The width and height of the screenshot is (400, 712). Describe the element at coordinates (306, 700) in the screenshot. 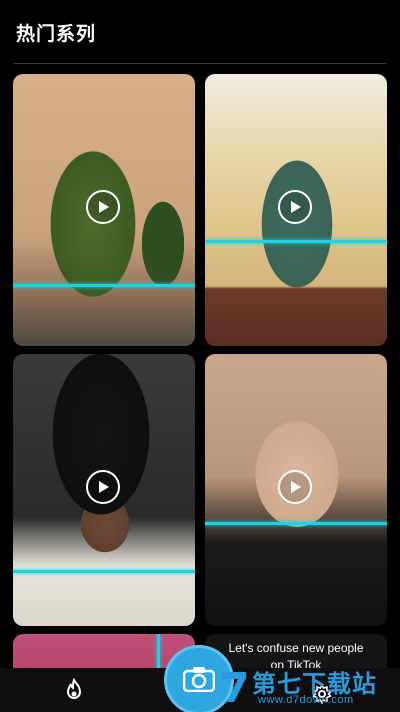

I see `watermark-url: www.d7down.com` at that location.